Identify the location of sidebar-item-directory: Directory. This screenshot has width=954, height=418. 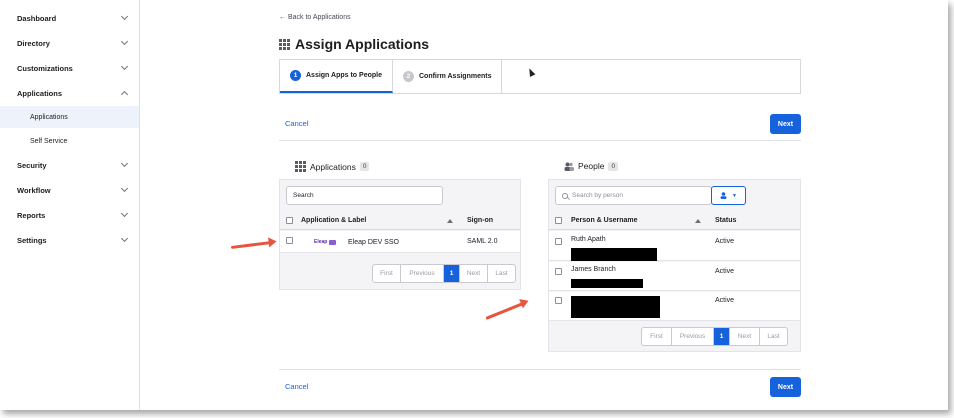
(69, 43).